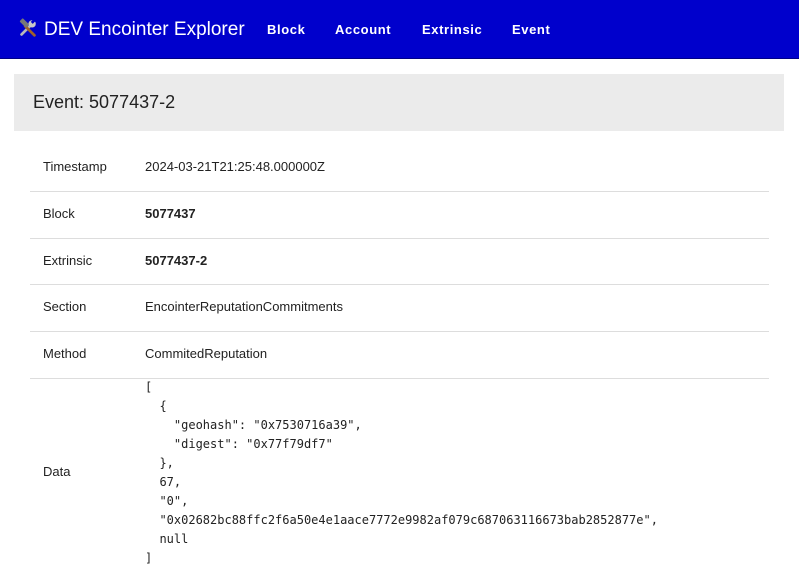 Image resolution: width=799 pixels, height=580 pixels. Describe the element at coordinates (65, 353) in the screenshot. I see `detail-label: Method` at that location.